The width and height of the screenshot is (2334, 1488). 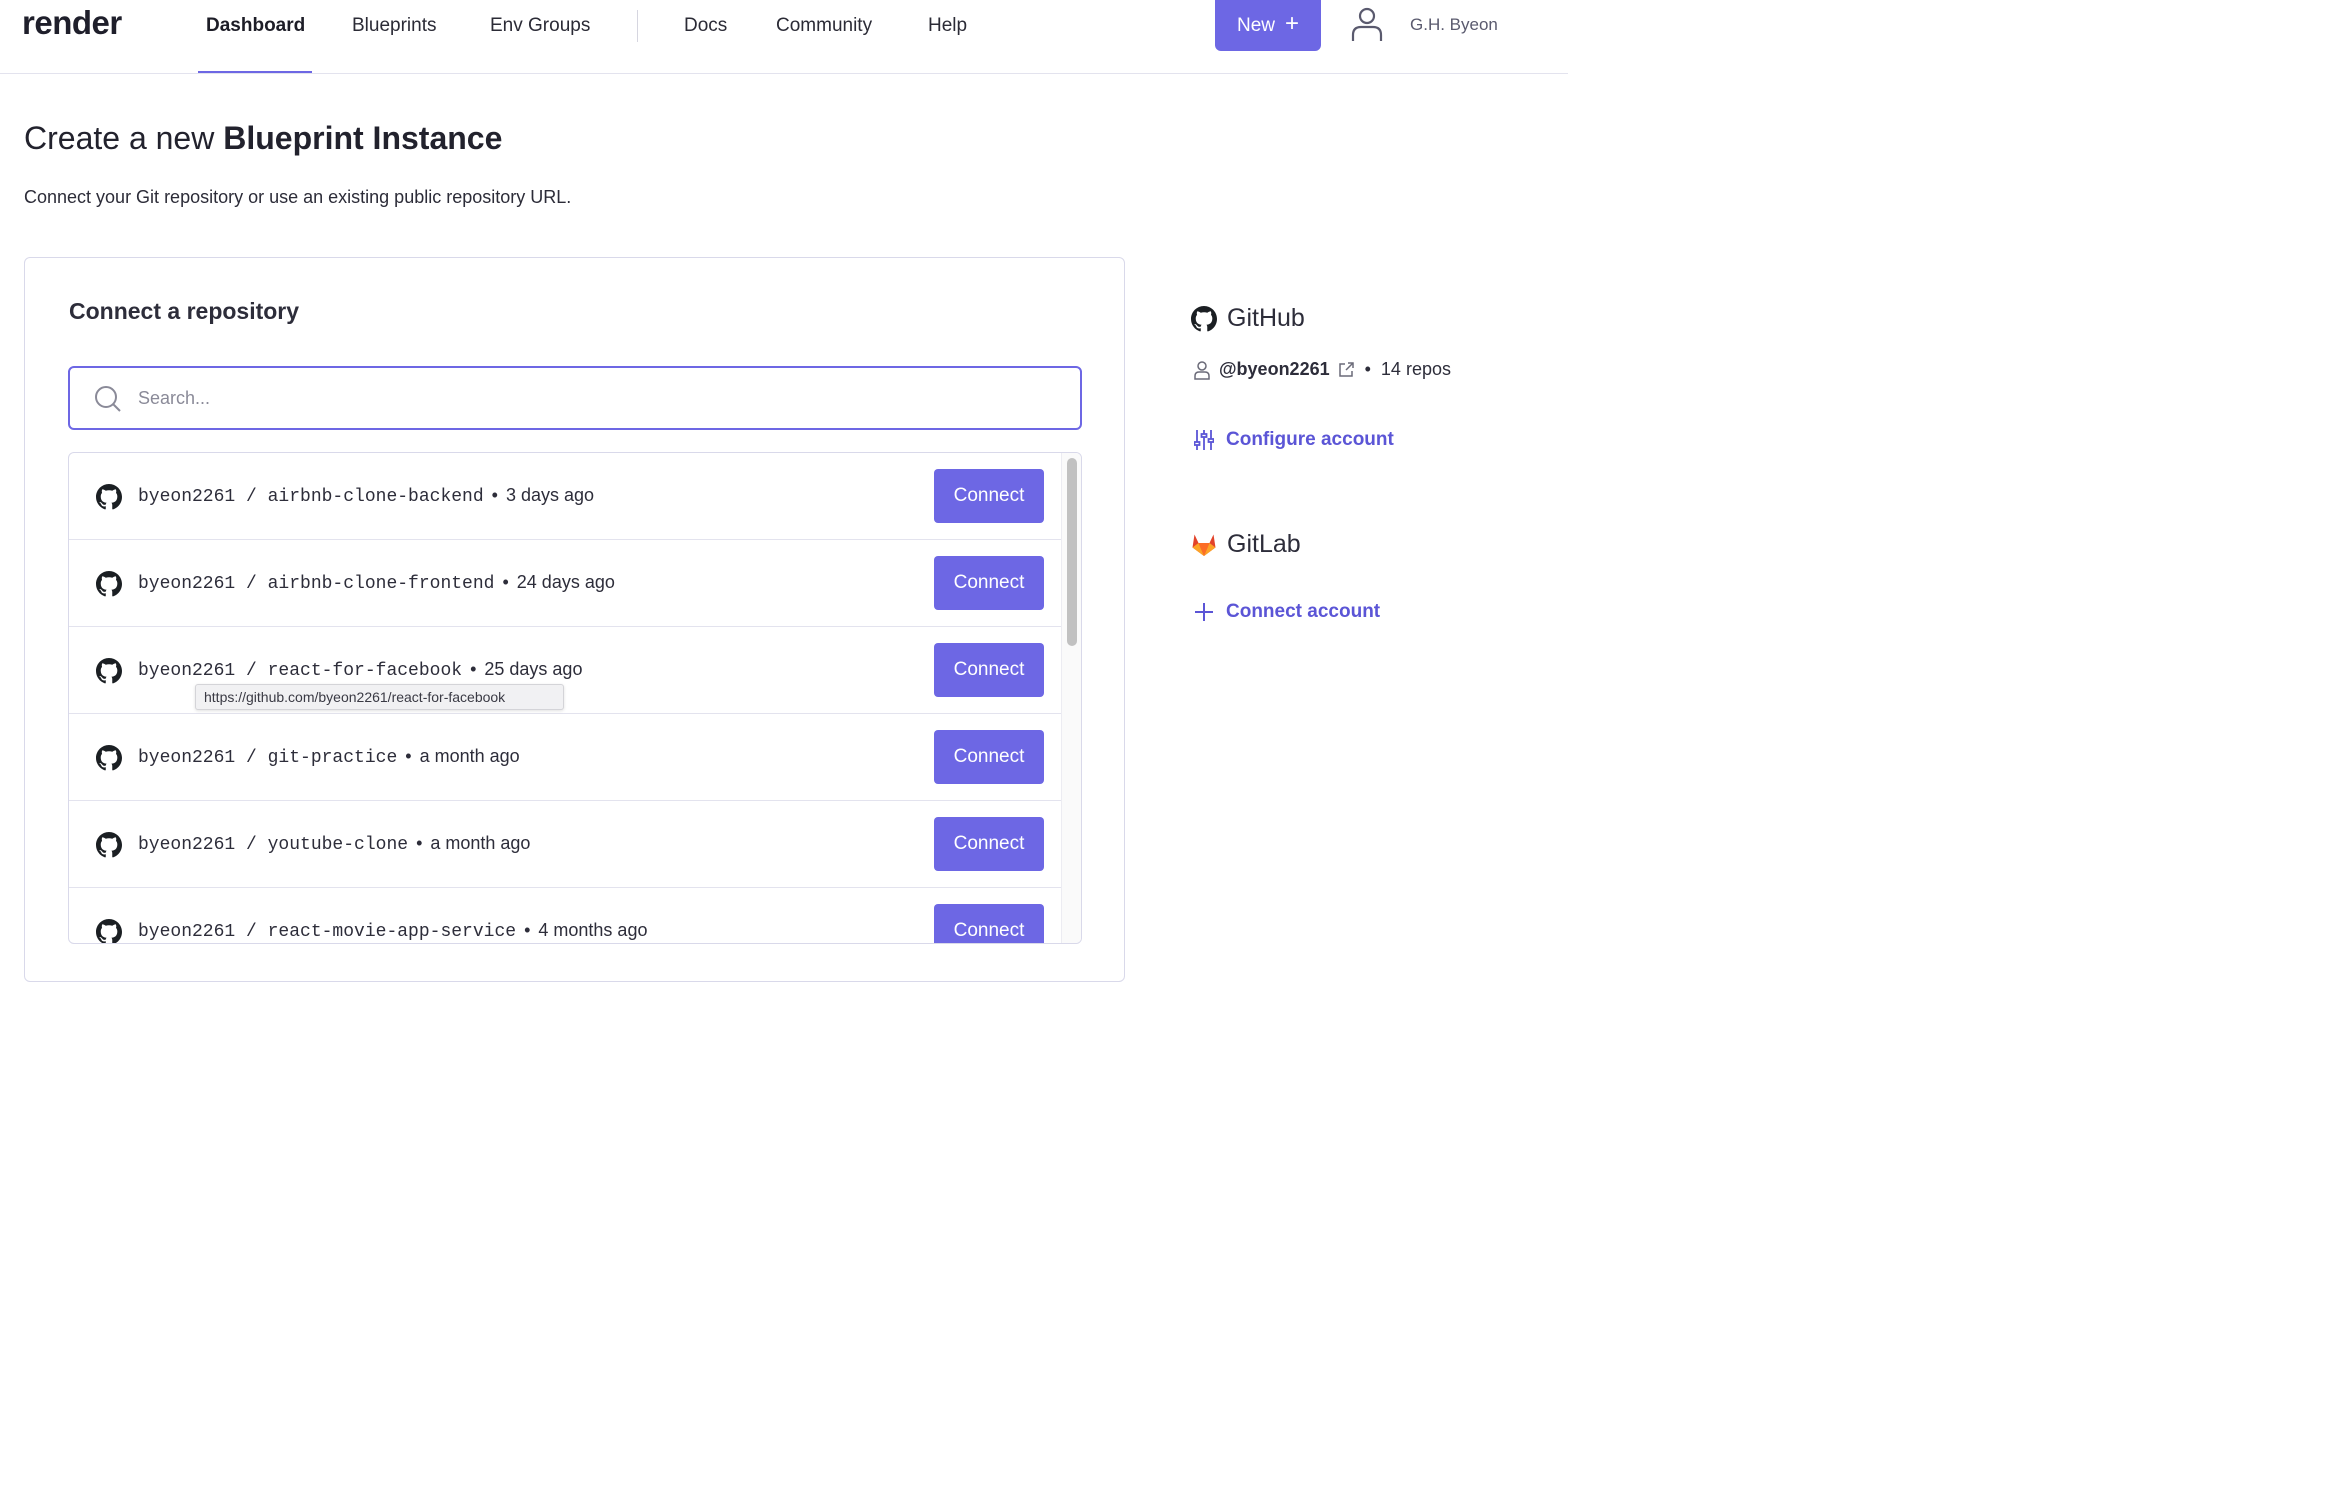 I want to click on repo-name: airbnb-clone-backend, so click(x=376, y=497).